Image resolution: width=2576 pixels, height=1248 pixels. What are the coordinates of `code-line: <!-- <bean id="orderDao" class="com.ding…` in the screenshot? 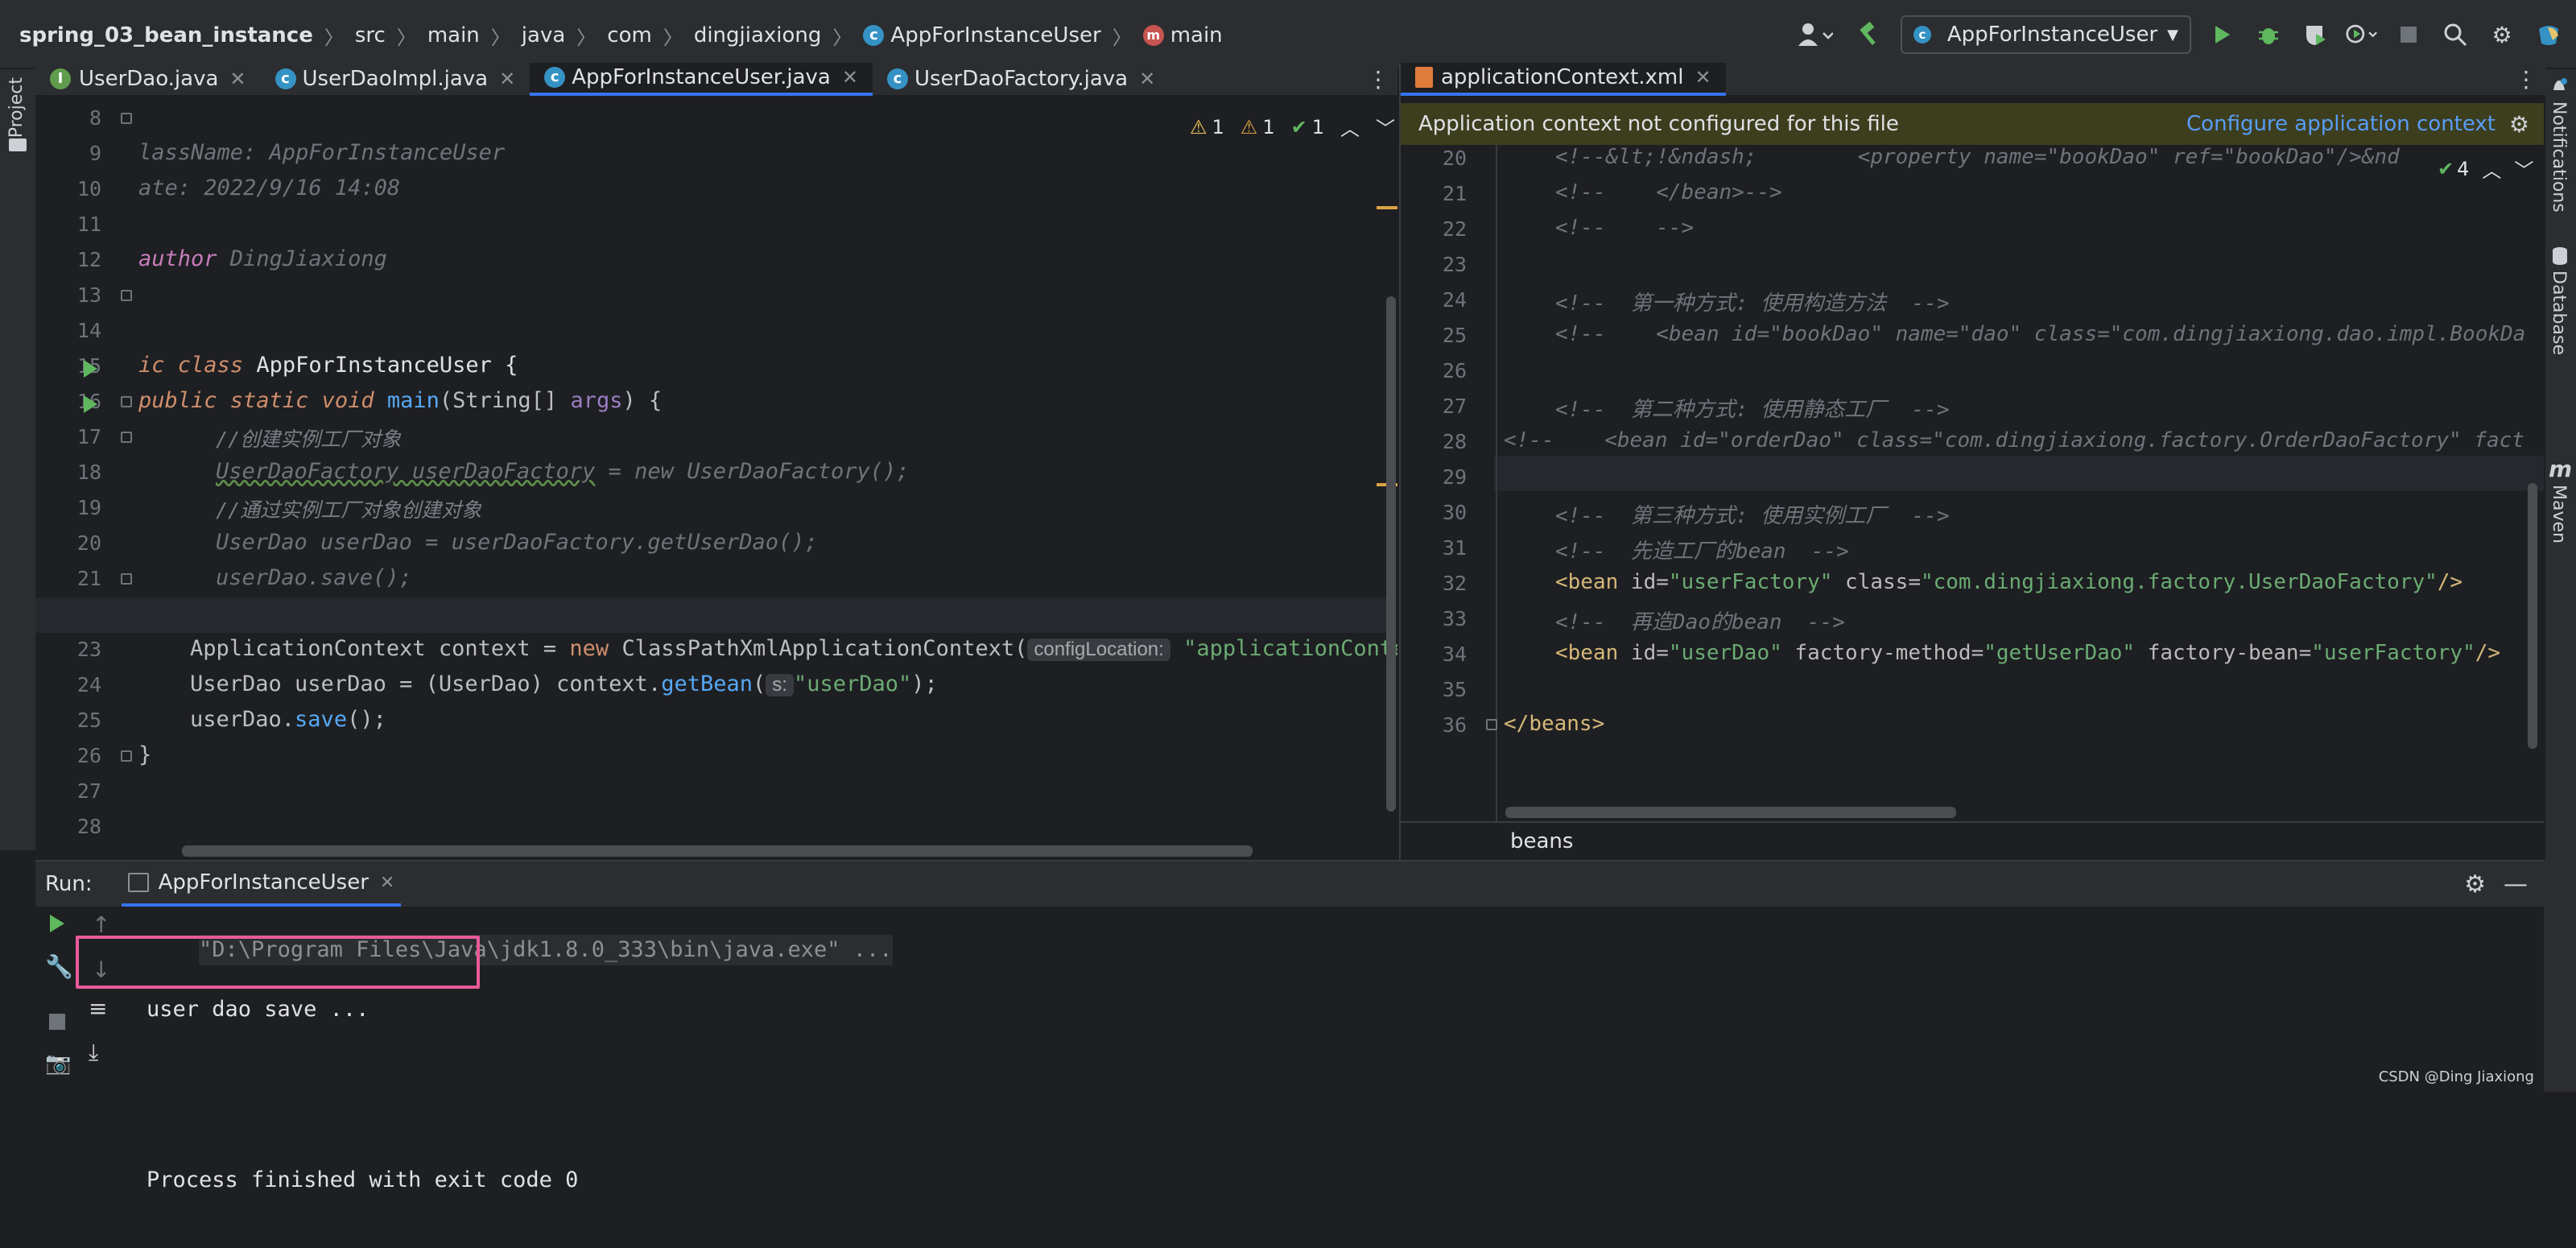 It's located at (2014, 440).